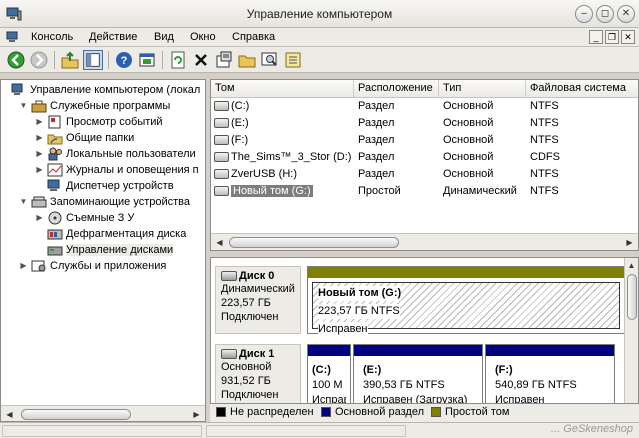  What do you see at coordinates (54, 122) in the screenshot?
I see `event-viewer-icon` at bounding box center [54, 122].